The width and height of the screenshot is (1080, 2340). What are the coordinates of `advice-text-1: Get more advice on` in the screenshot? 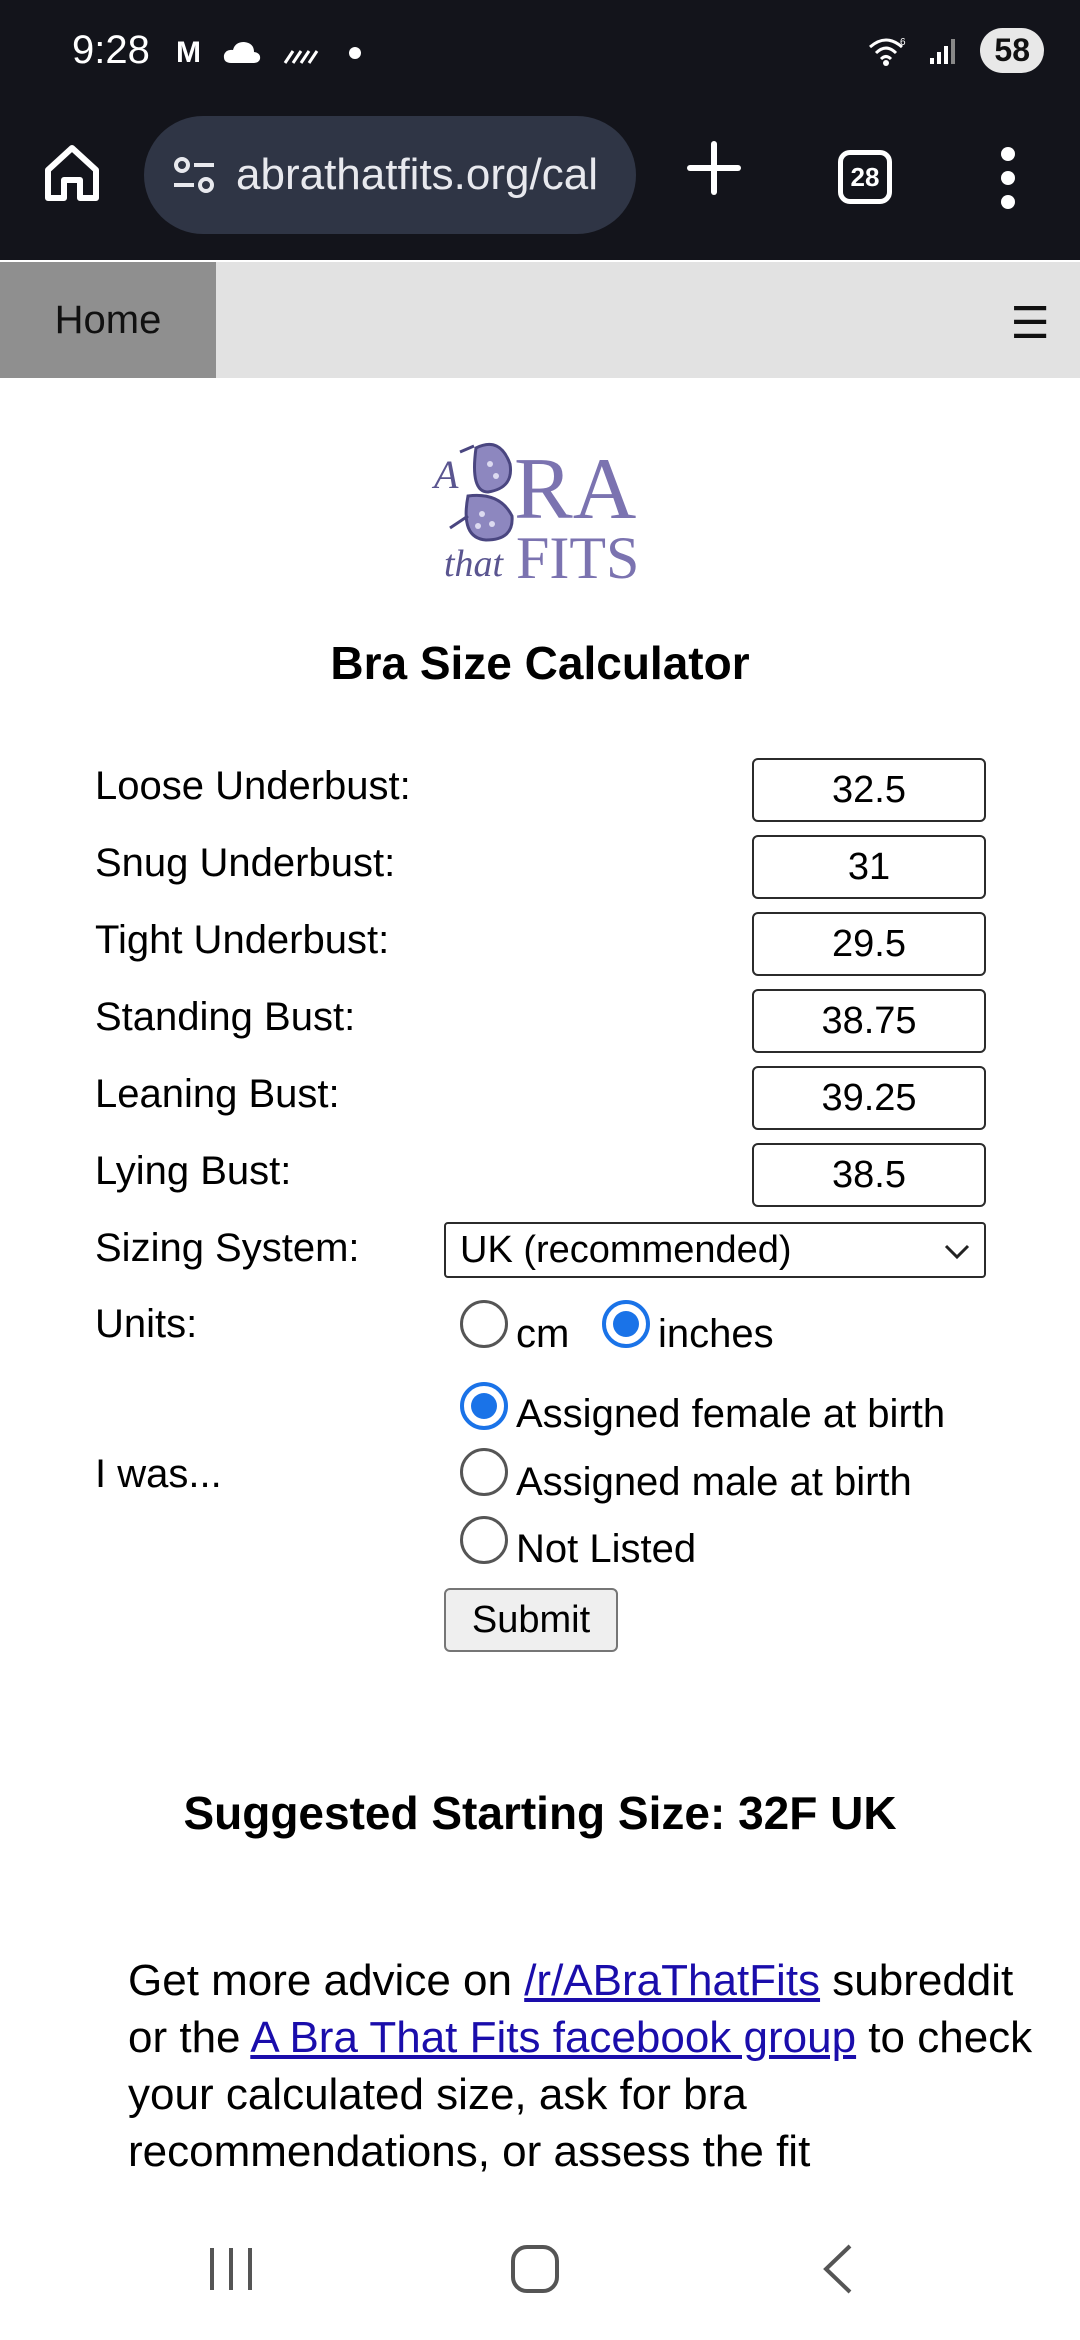 It's located at (326, 1980).